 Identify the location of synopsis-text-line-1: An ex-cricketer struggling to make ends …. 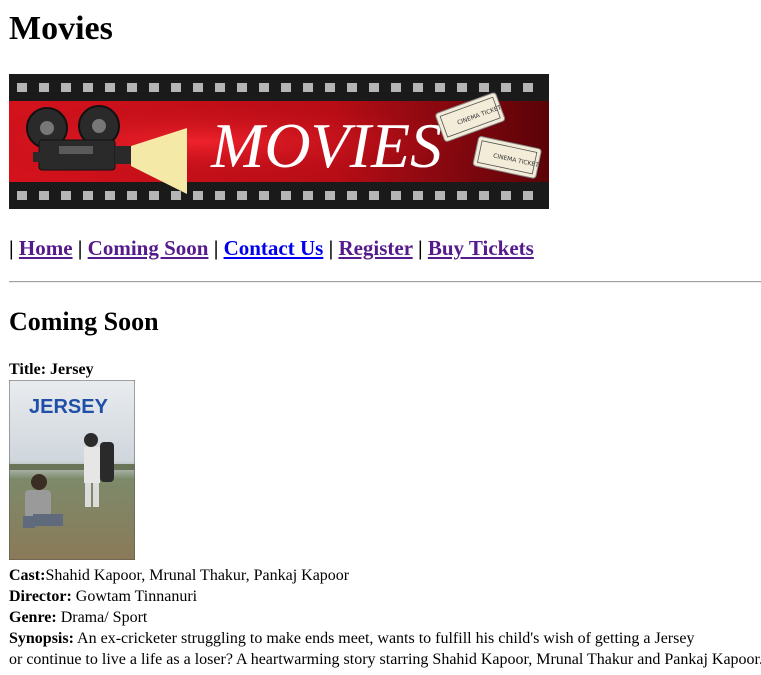
(384, 638).